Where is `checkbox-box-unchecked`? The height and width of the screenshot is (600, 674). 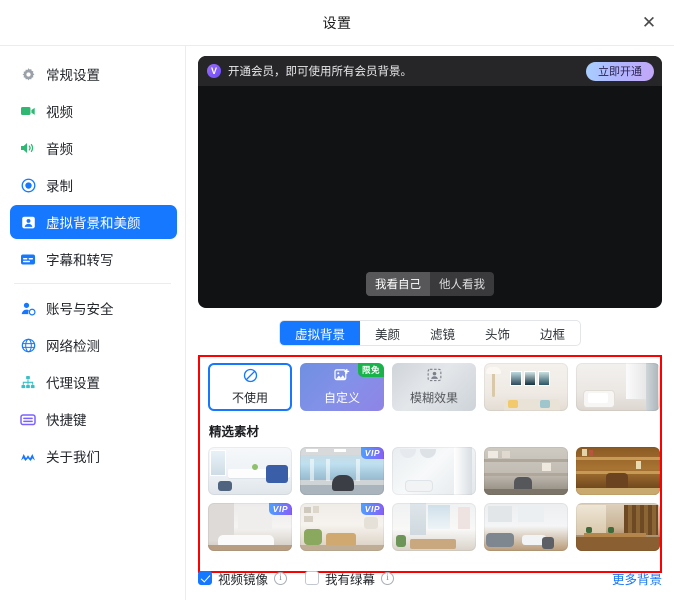
checkbox-box-unchecked is located at coordinates (312, 578).